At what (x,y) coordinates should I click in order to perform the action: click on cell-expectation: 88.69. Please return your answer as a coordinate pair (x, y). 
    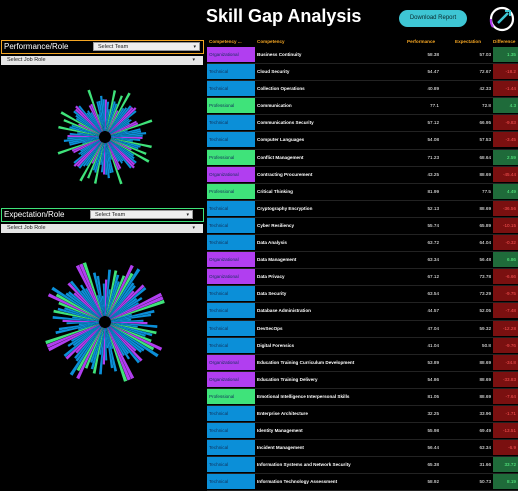
    Looking at the image, I should click on (485, 362).